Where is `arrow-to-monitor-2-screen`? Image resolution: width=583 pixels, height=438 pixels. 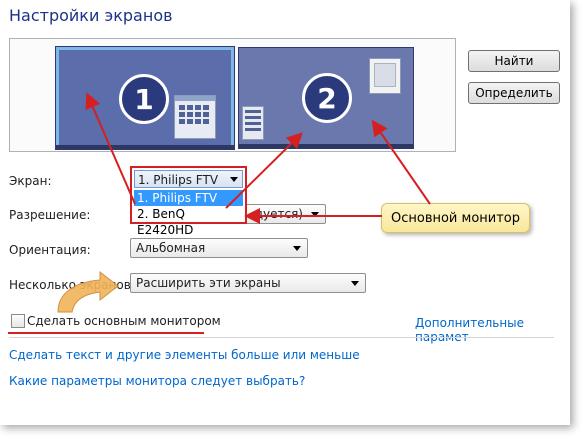 arrow-to-monitor-2-screen is located at coordinates (401, 162).